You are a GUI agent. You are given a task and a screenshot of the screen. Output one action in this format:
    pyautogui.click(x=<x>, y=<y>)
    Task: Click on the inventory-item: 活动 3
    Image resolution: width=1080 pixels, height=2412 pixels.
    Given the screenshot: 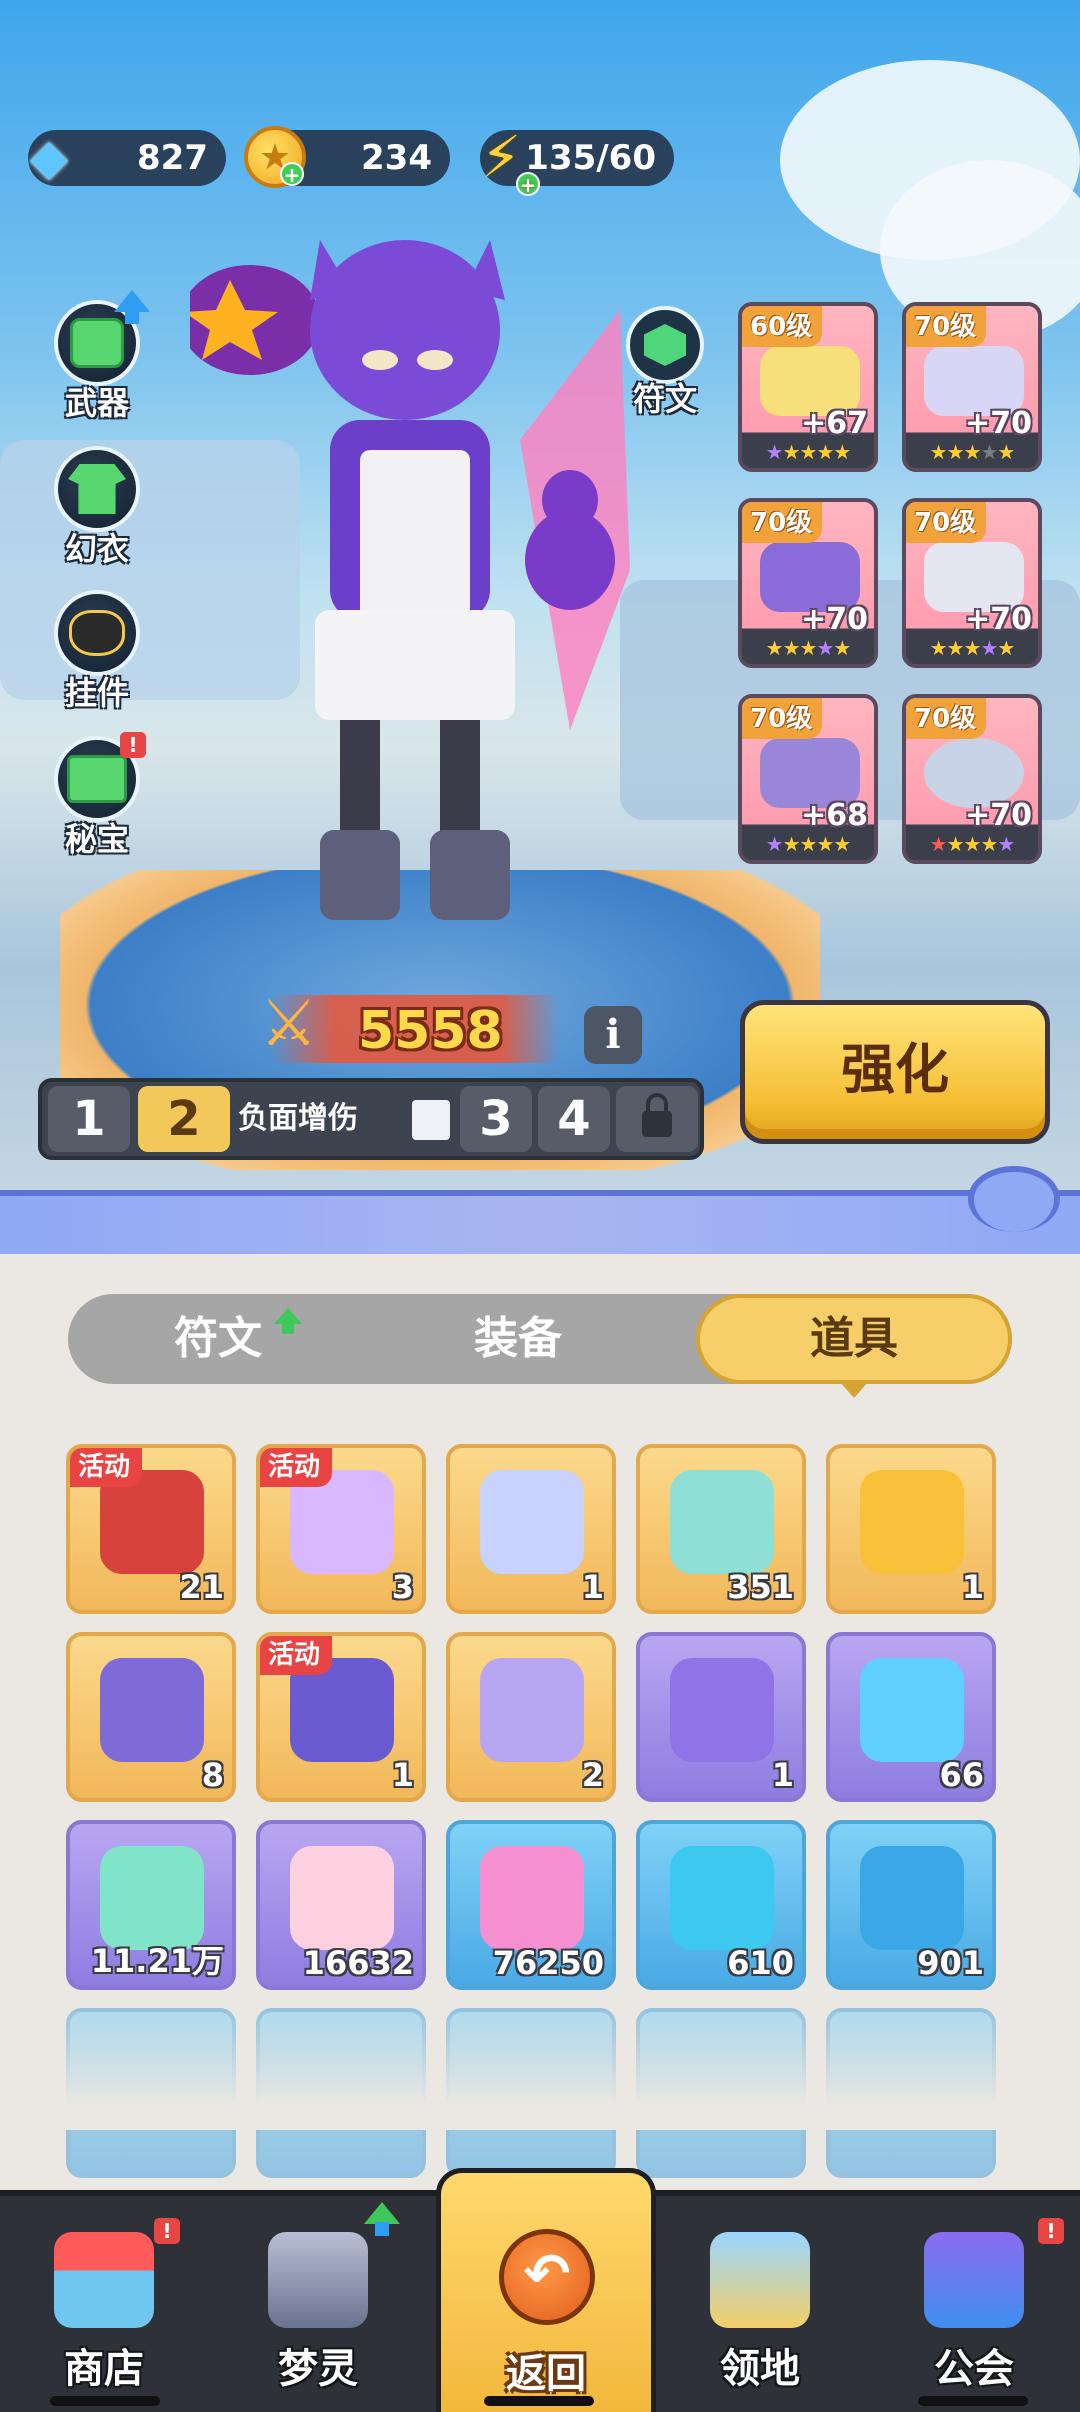 What is the action you would take?
    pyautogui.click(x=341, y=1529)
    